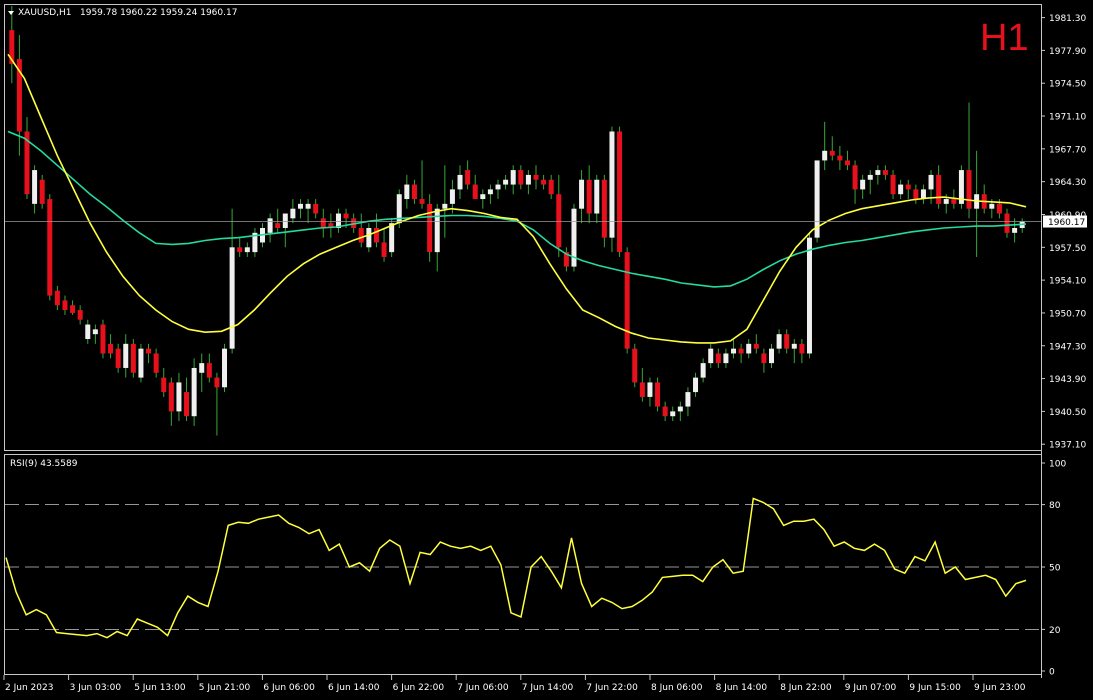  I want to click on timeframe-watermark: H1, so click(1004, 38).